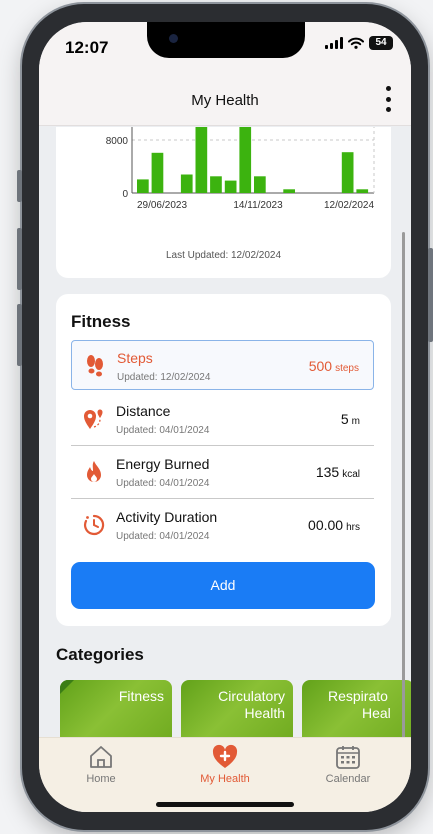  I want to click on row-value: 135 kcal, so click(338, 472).